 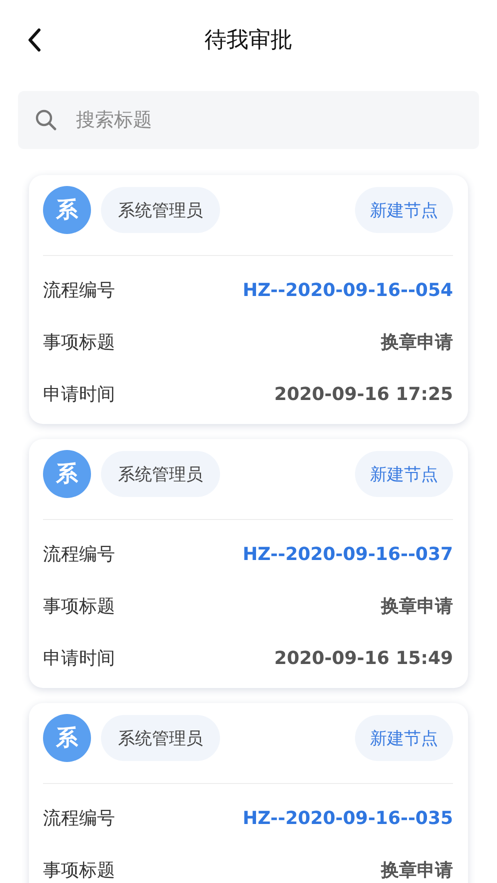 I want to click on page-title: 待我审批, so click(x=248, y=41).